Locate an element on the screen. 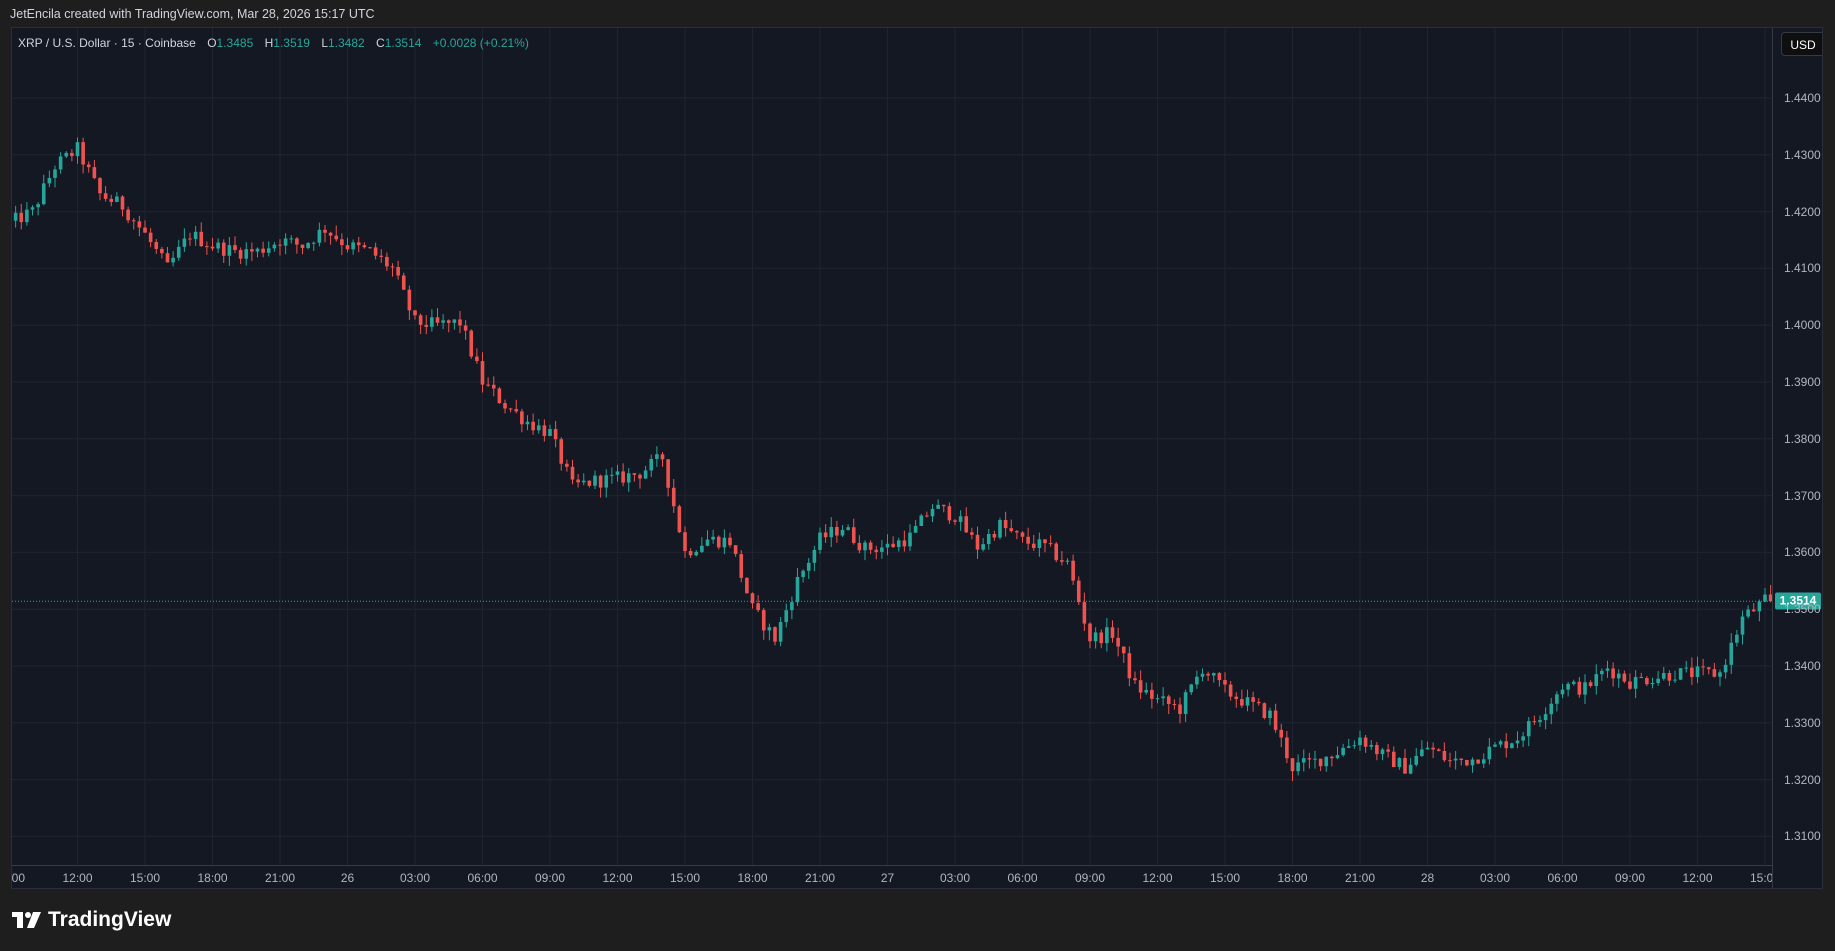  time-tick-label: 21:00 is located at coordinates (820, 878).